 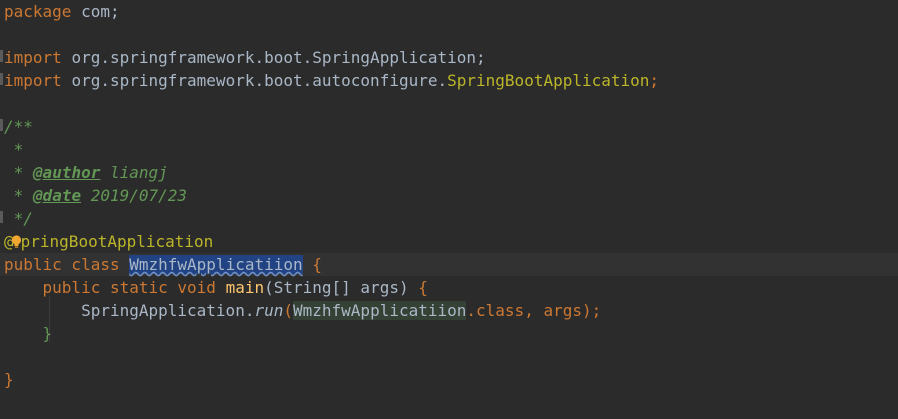 What do you see at coordinates (23, 218) in the screenshot?
I see `javadoc-close: */` at bounding box center [23, 218].